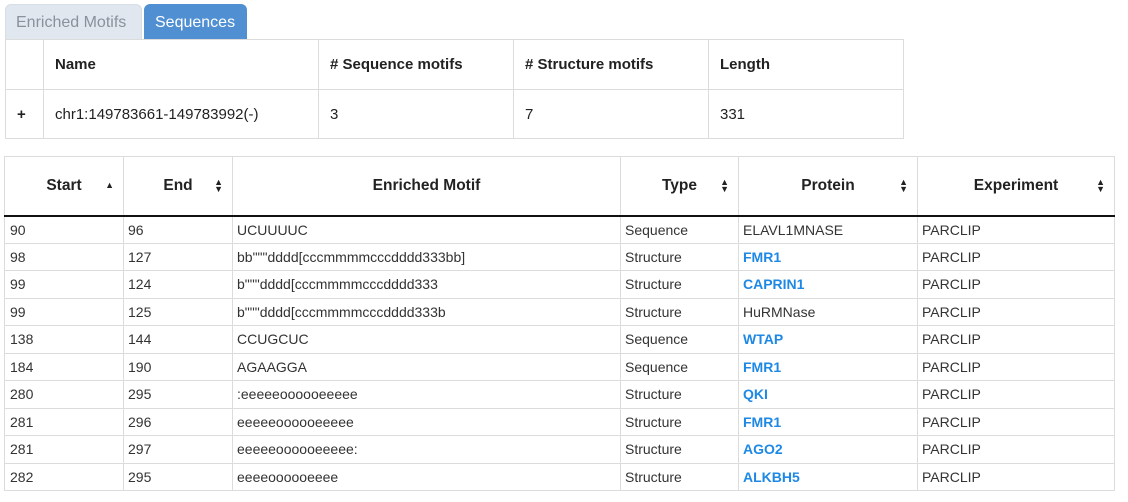  I want to click on cell-enriched-motif: bb"""dddd[cccmmmmcccdddd333bb], so click(426, 256).